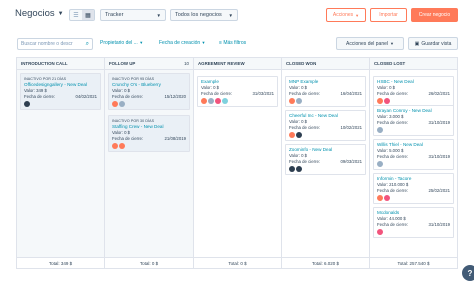  What do you see at coordinates (149, 97) in the screenshot?
I see `deal-date-row: Fecha de cierre: 15/12/2020` at bounding box center [149, 97].